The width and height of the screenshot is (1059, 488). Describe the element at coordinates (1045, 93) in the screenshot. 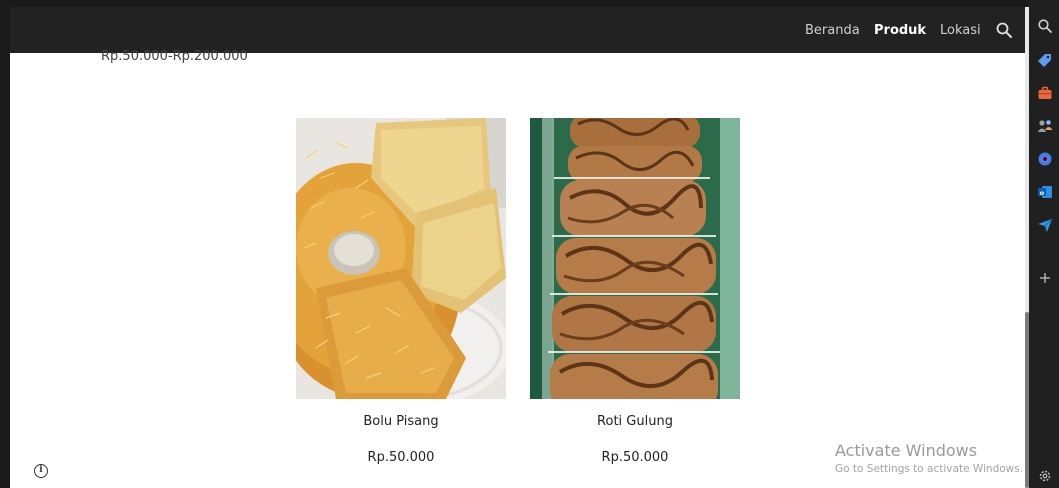

I see `briefcase-icon` at that location.